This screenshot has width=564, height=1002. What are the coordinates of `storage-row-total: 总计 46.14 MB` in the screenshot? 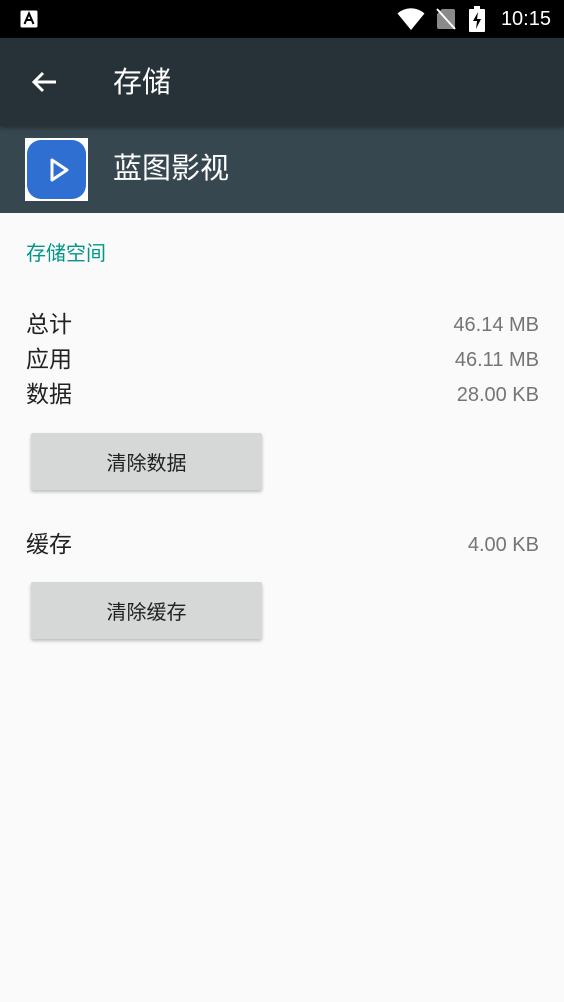 It's located at (282, 326).